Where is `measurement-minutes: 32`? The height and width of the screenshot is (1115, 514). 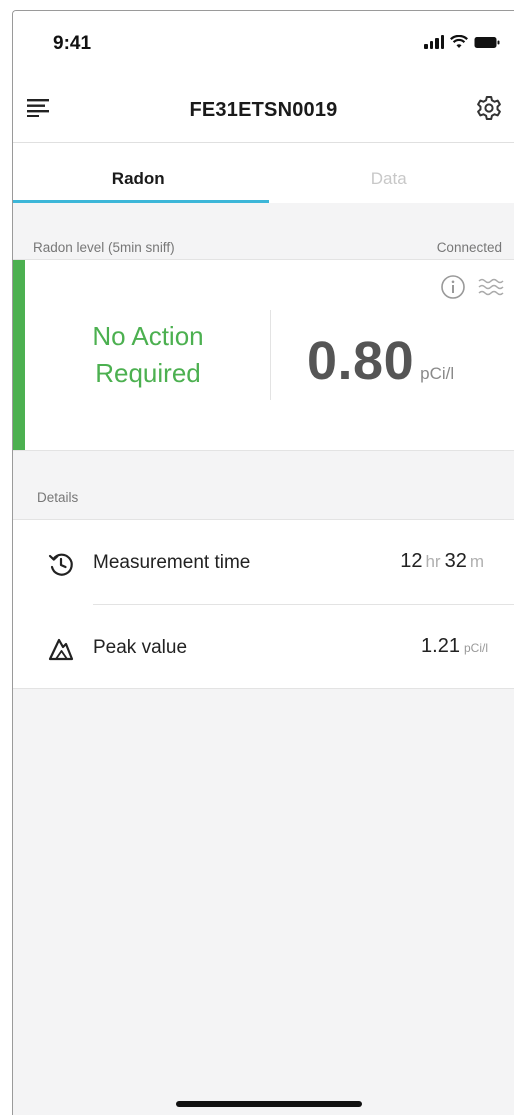
measurement-minutes: 32 is located at coordinates (455, 561).